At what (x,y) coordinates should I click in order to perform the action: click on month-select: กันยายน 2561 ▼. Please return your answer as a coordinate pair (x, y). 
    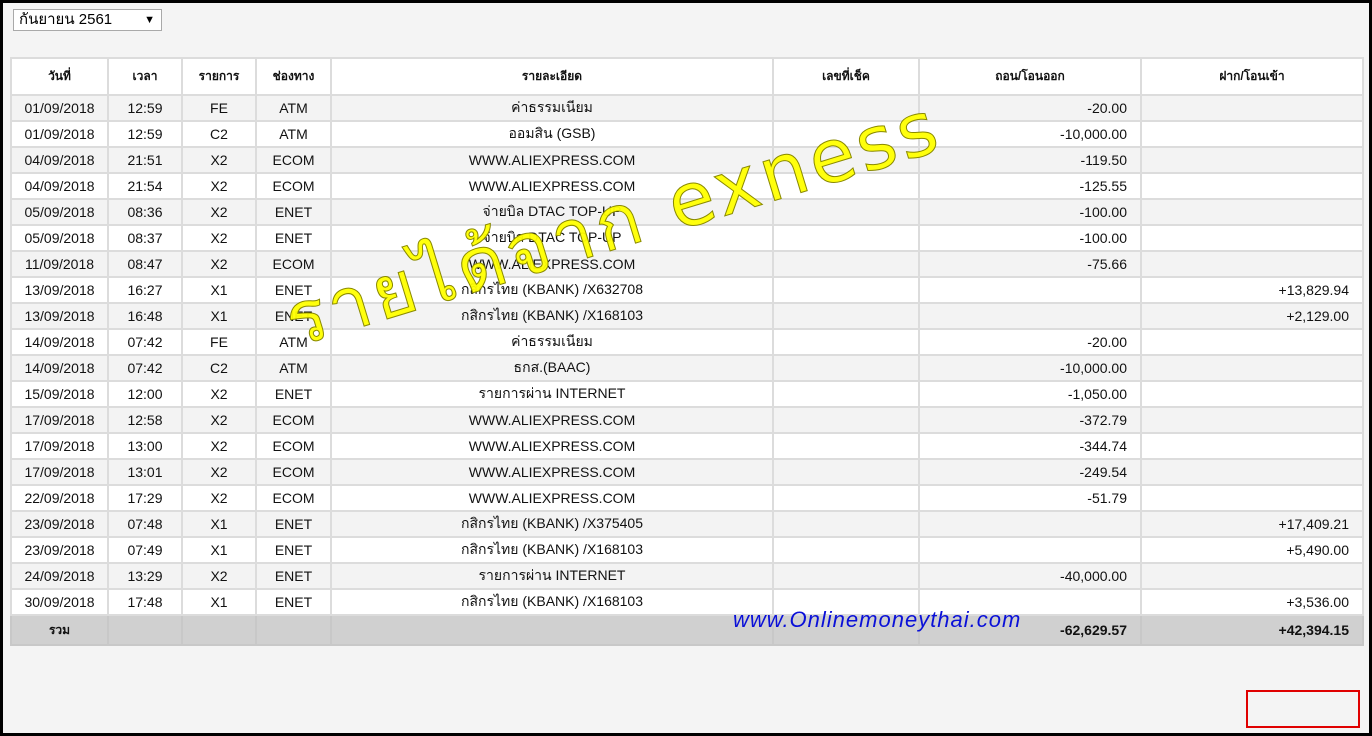
    Looking at the image, I should click on (87, 20).